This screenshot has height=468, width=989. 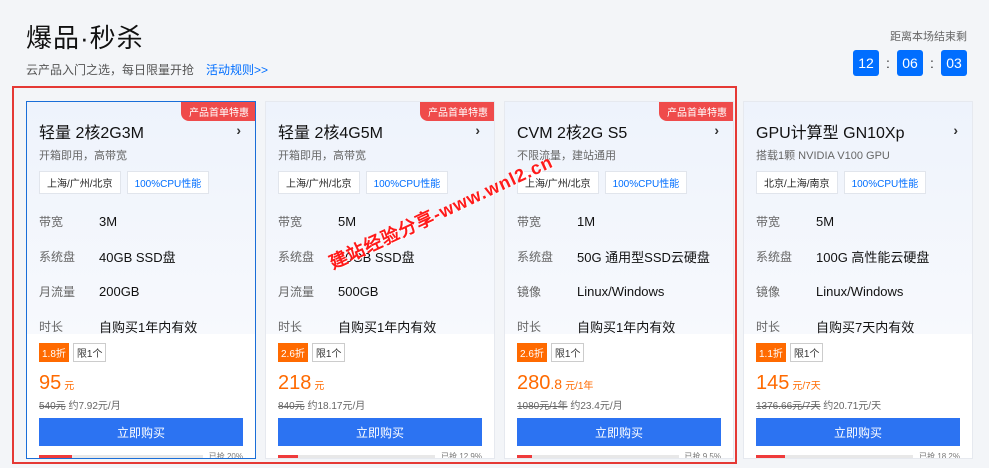 I want to click on card-name: 轻量 2核4G5M, so click(x=330, y=133).